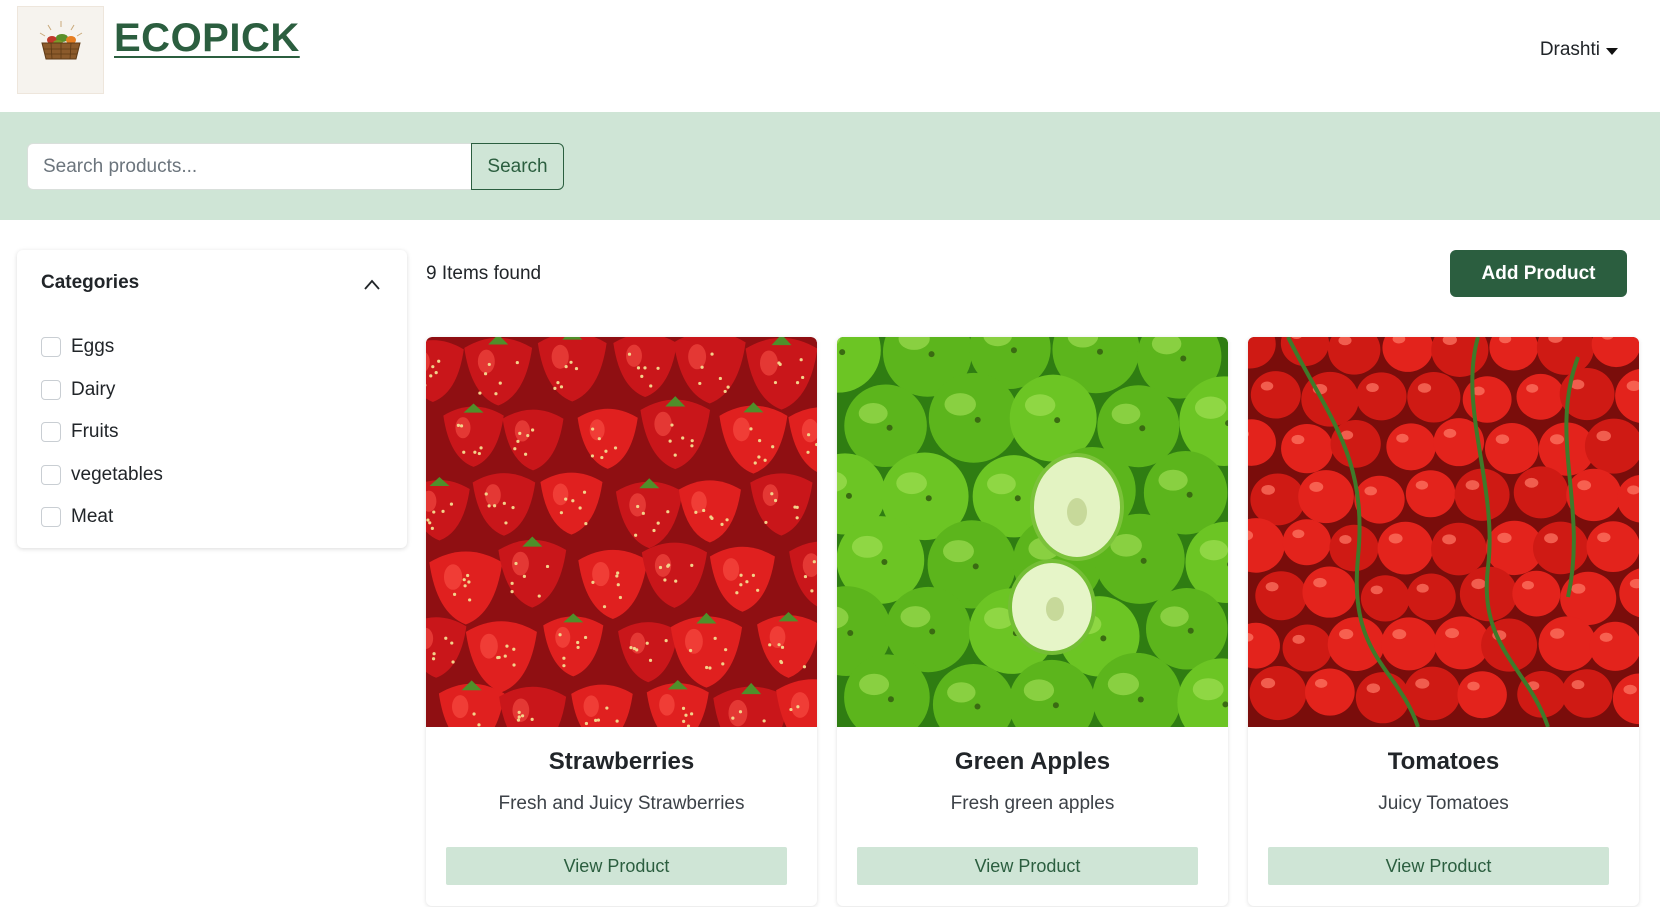  What do you see at coordinates (1612, 51) in the screenshot?
I see `caret-down-icon` at bounding box center [1612, 51].